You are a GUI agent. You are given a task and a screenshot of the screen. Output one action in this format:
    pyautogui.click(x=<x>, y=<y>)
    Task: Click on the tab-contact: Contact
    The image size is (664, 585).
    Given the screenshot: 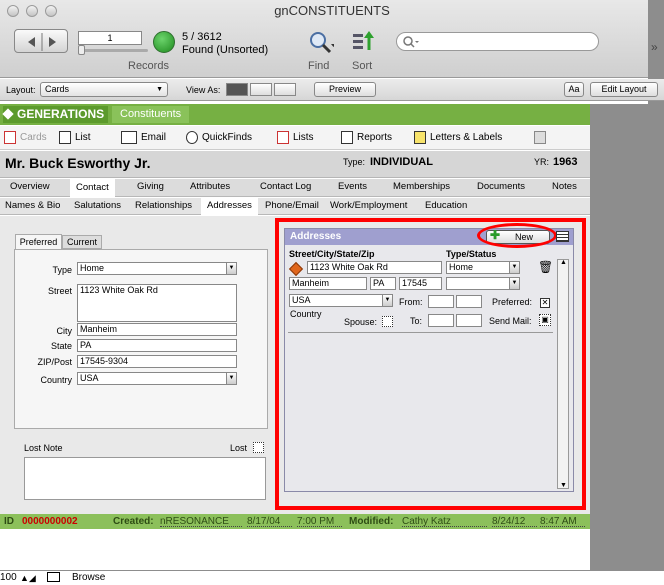 What is the action you would take?
    pyautogui.click(x=92, y=188)
    